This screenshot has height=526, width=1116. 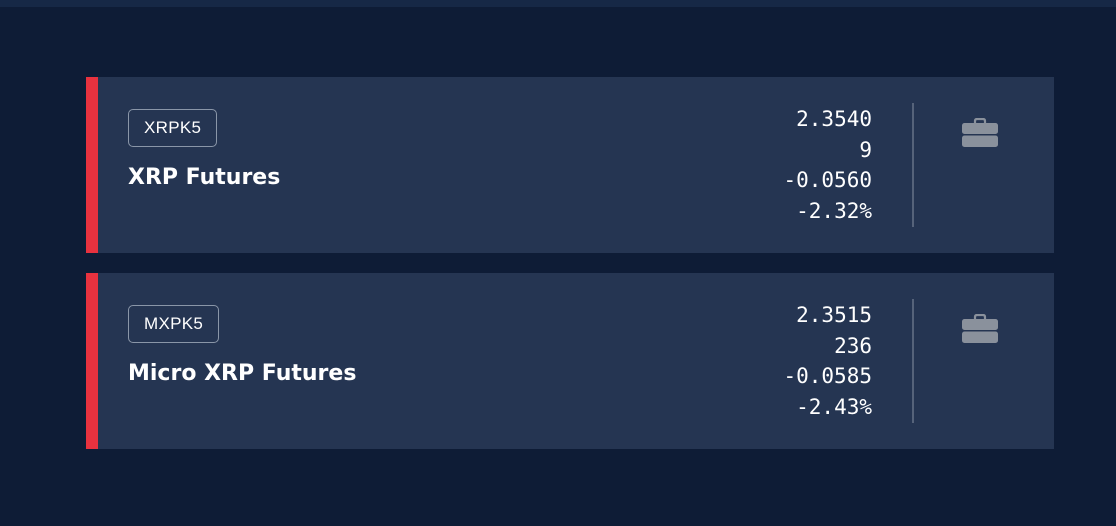 I want to click on last-price: 2.3515, so click(x=834, y=315).